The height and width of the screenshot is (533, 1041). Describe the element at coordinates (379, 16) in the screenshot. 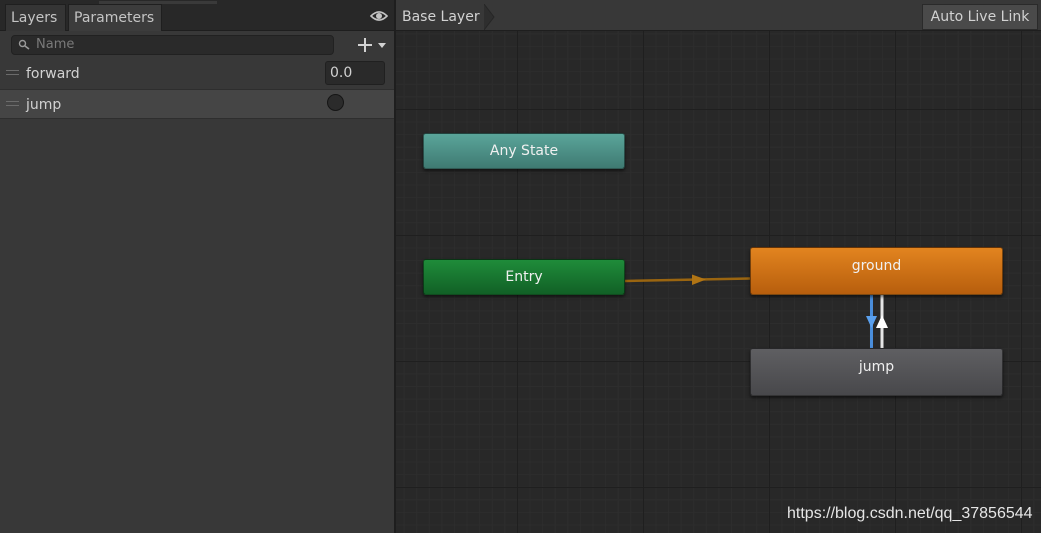

I see `eye-icon` at that location.